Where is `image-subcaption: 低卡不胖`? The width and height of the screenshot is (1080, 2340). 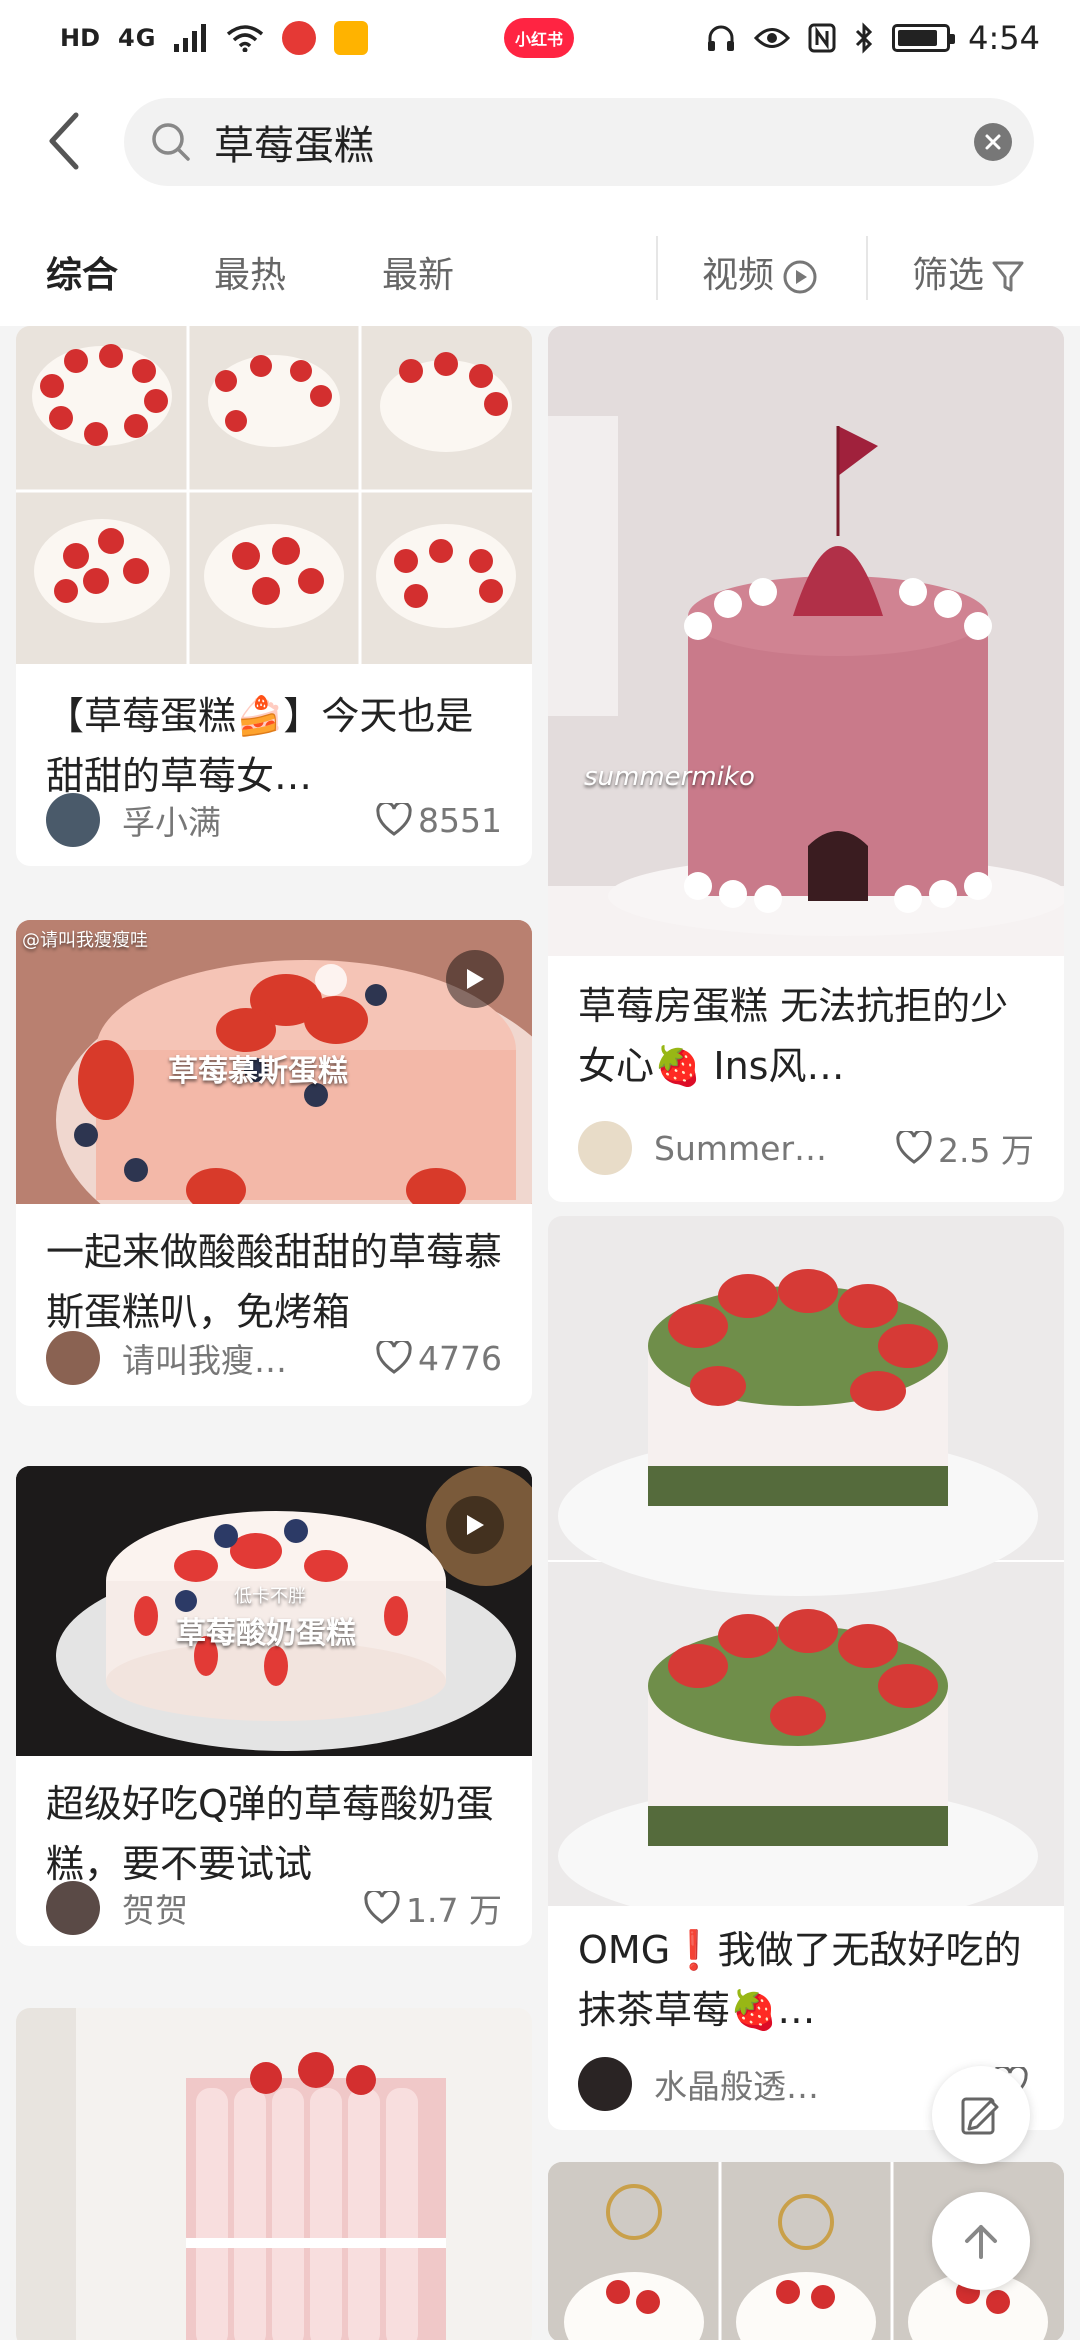
image-subcaption: 低卡不胖 is located at coordinates (270, 1596).